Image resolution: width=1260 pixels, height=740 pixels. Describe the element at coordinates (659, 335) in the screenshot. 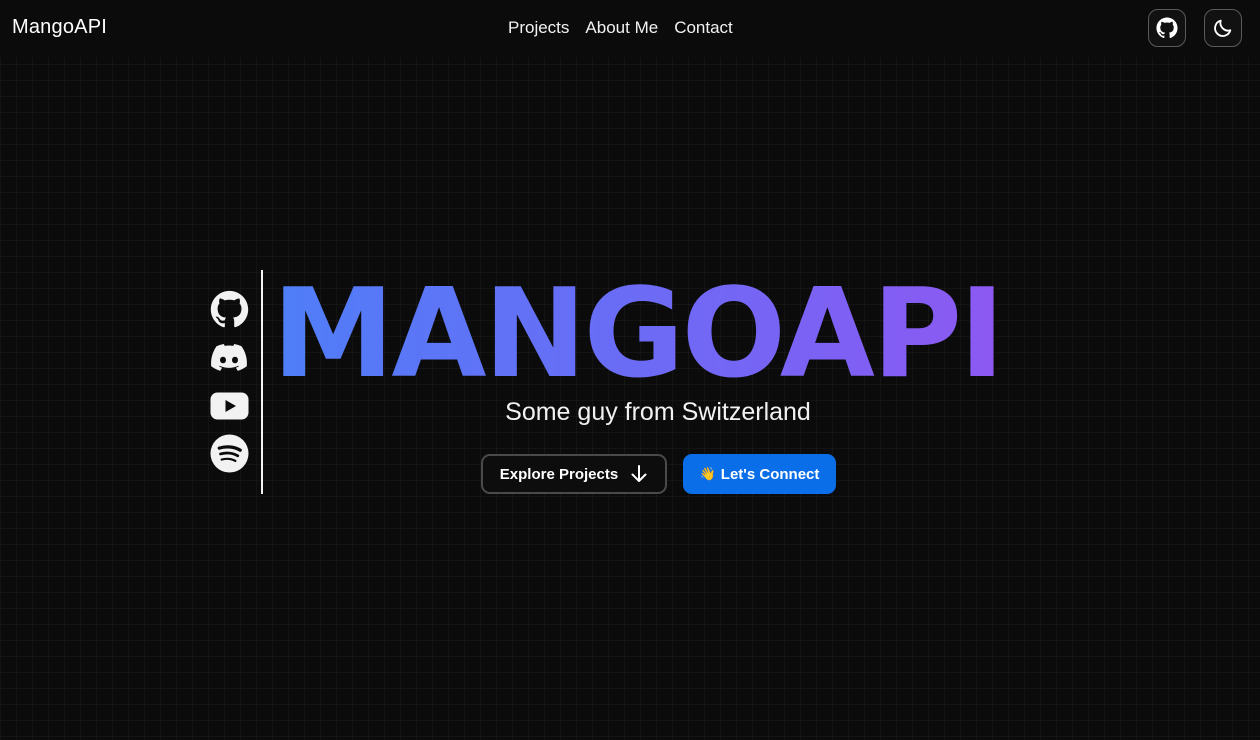

I see `hero-title: MANGOAPI` at that location.